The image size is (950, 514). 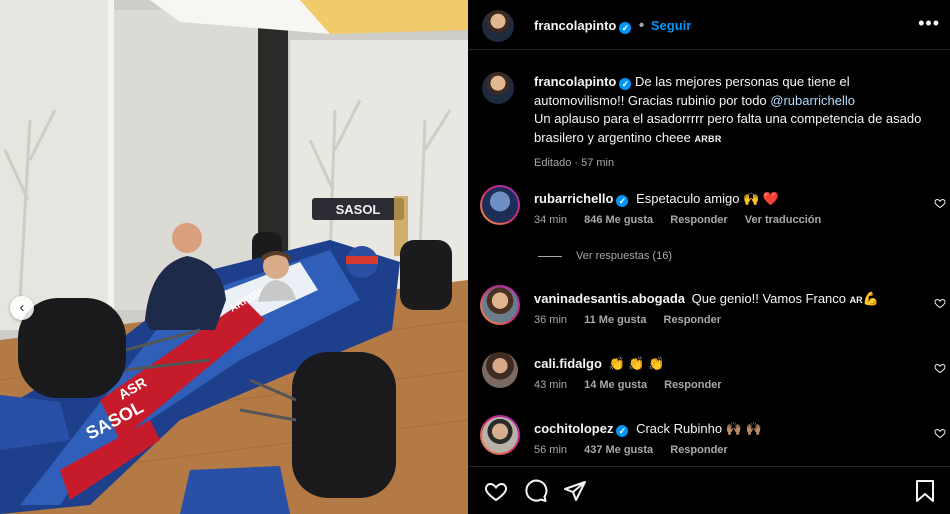 What do you see at coordinates (498, 88) in the screenshot?
I see `caption-avatar` at bounding box center [498, 88].